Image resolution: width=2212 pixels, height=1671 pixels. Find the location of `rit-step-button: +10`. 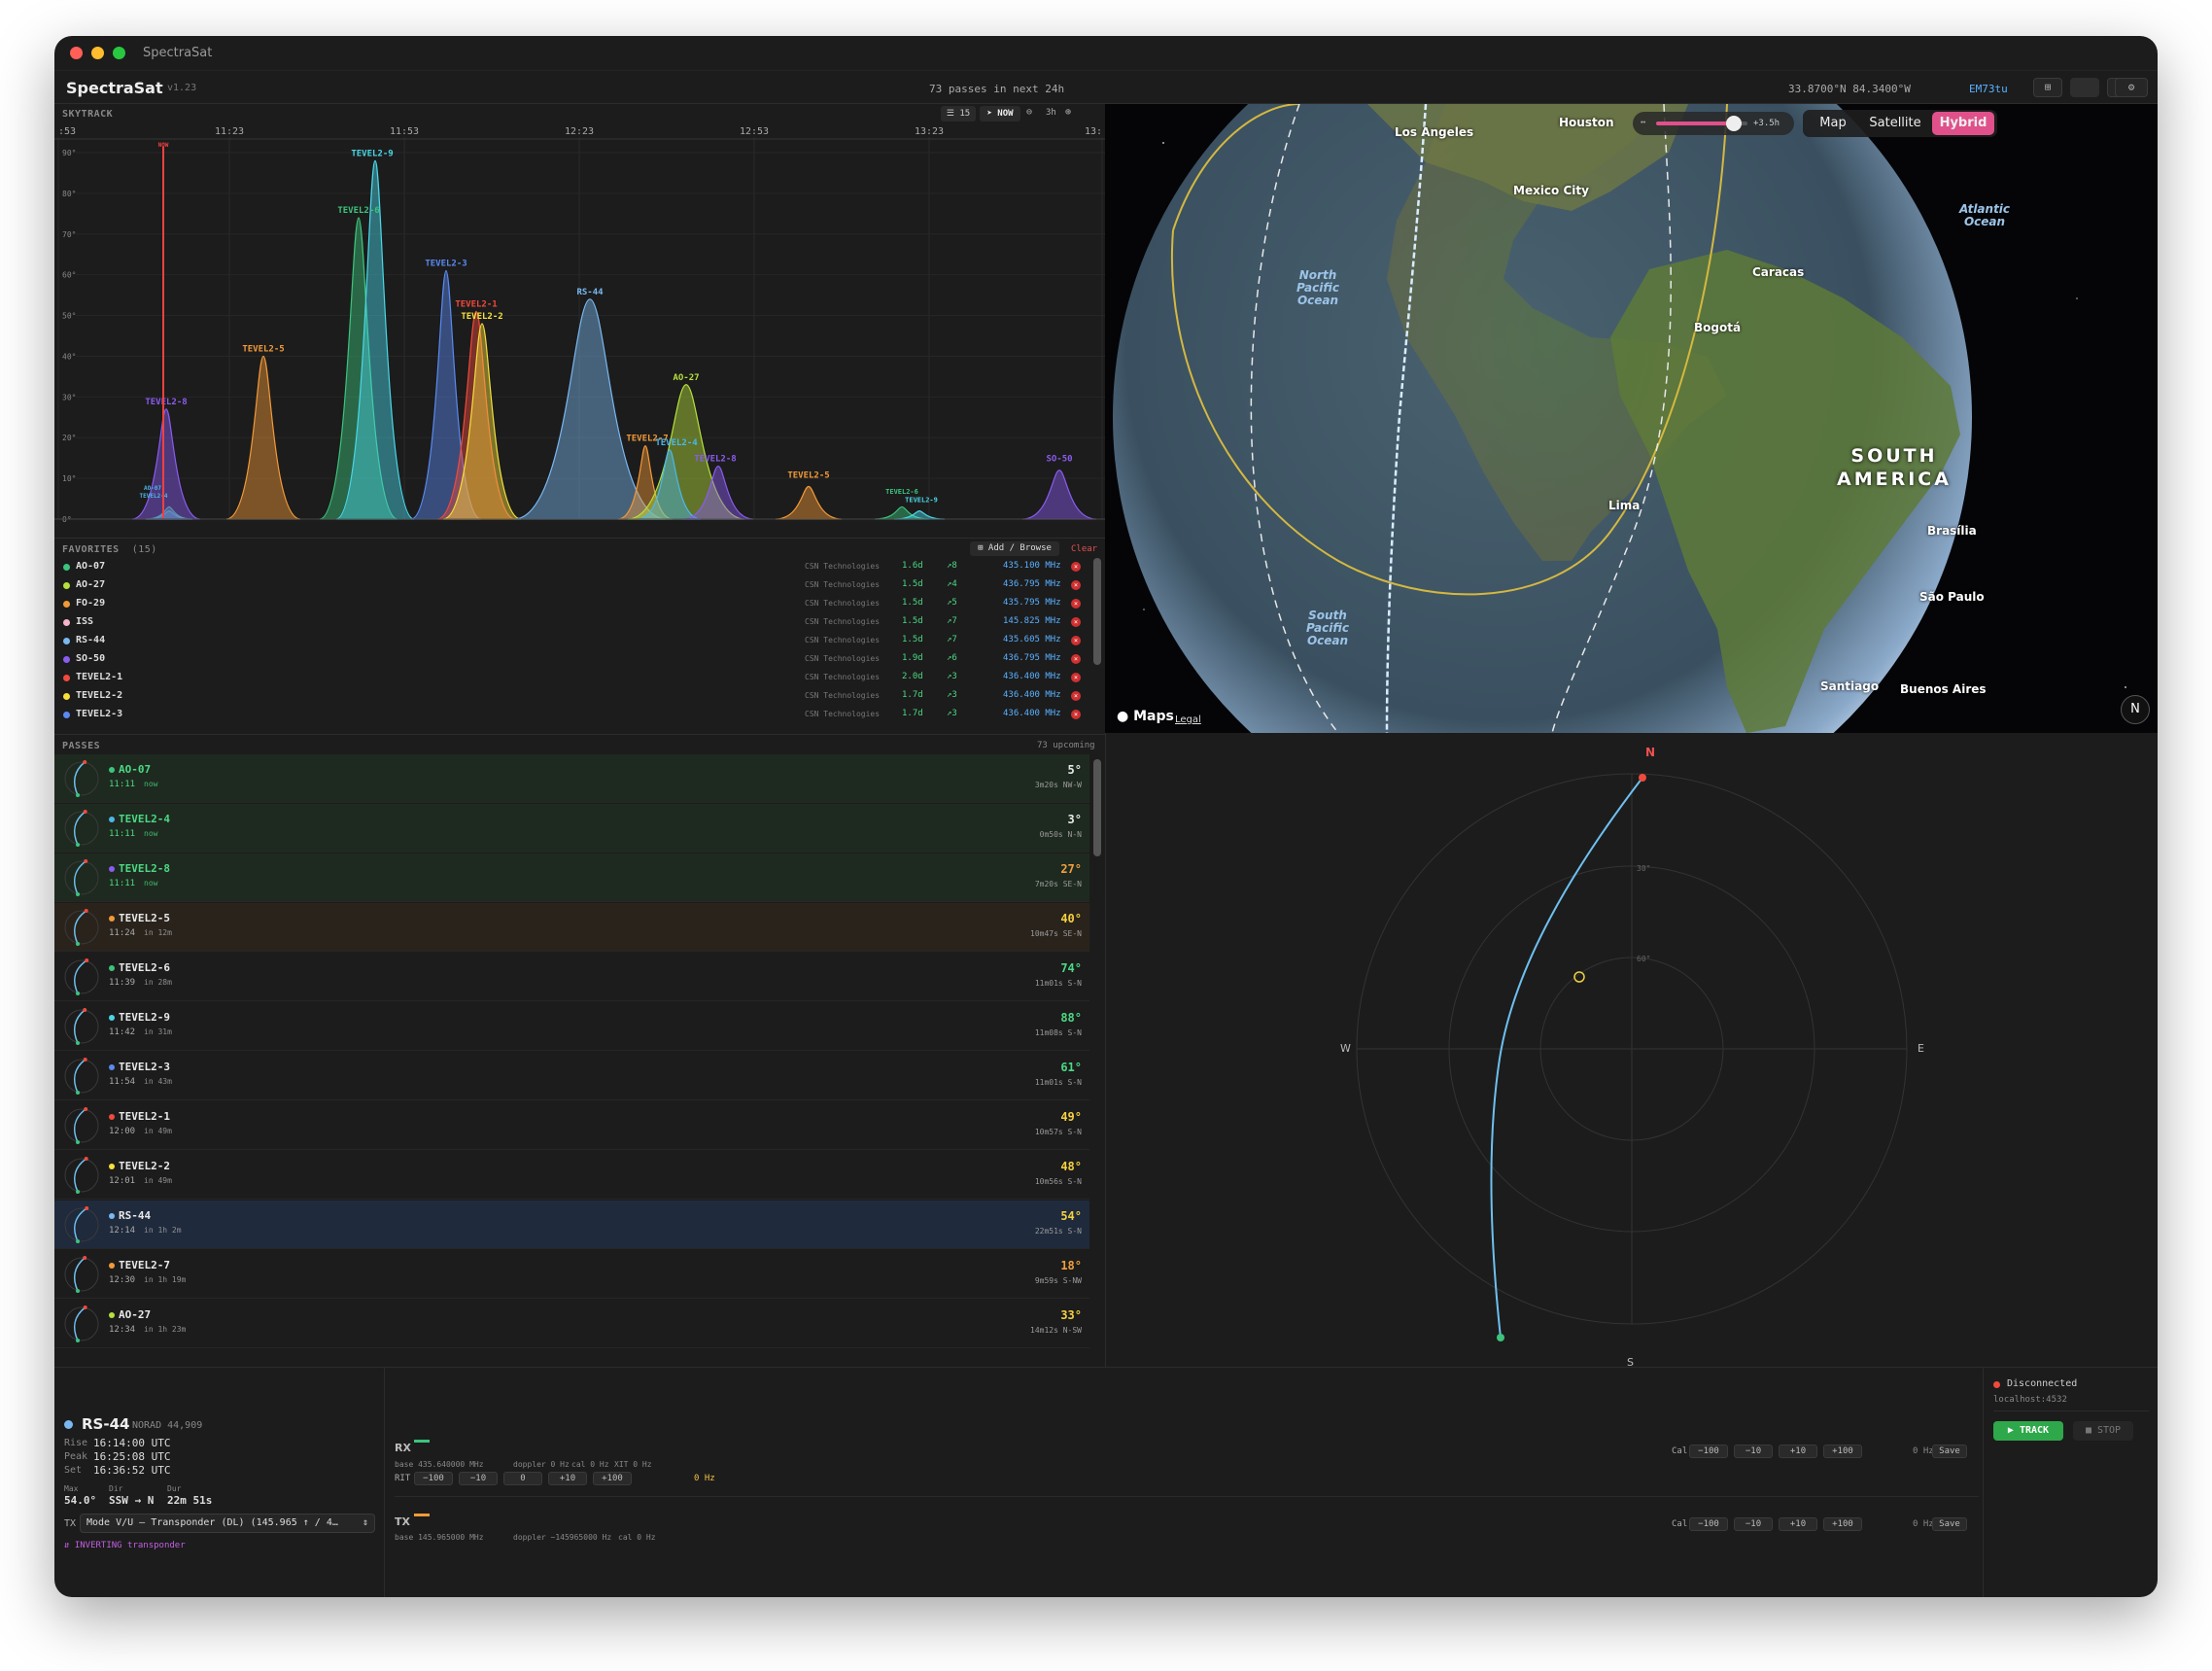

rit-step-button: +10 is located at coordinates (567, 1478).